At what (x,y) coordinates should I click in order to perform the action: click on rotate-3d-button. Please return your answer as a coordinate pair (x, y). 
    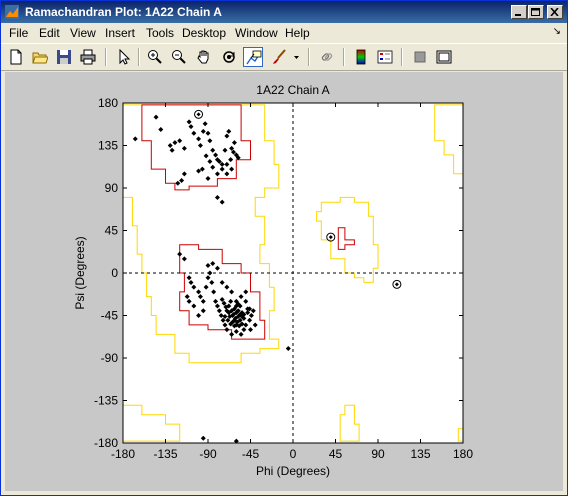
    Looking at the image, I should click on (229, 57).